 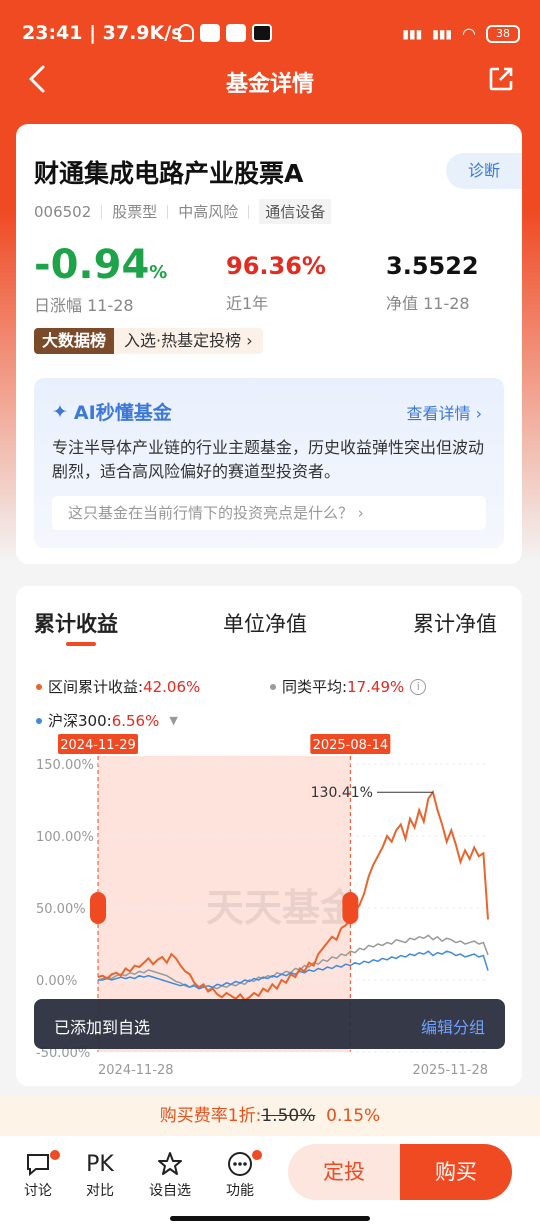 What do you see at coordinates (428, 303) in the screenshot?
I see `nav-label: 净值 11-28` at bounding box center [428, 303].